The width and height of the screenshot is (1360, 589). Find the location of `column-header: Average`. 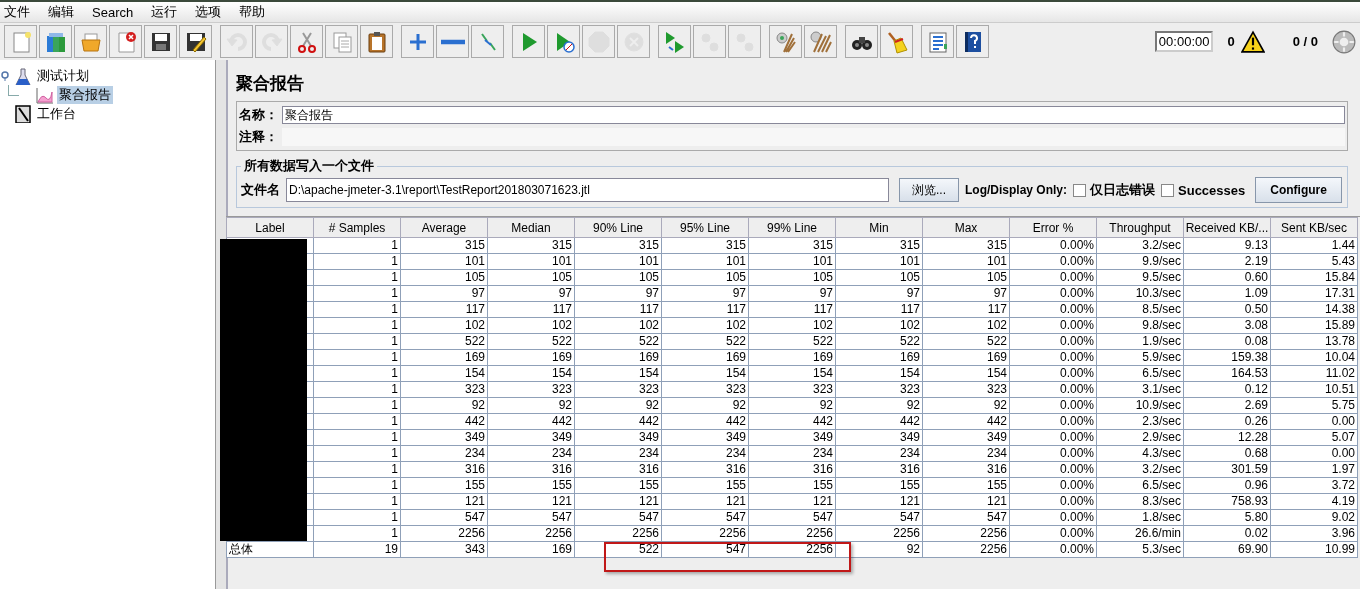

column-header: Average is located at coordinates (444, 227).